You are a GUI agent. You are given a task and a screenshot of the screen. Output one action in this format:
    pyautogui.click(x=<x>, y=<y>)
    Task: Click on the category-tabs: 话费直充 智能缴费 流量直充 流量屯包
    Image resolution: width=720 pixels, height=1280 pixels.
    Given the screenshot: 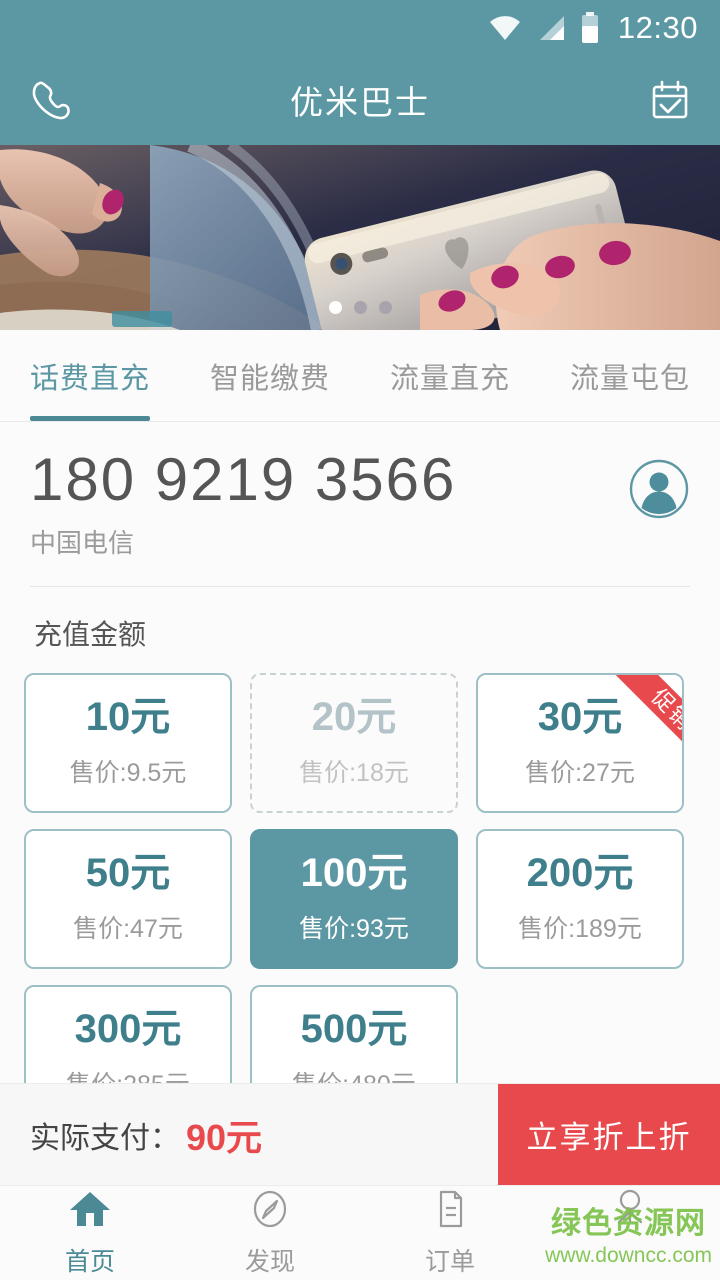 What is the action you would take?
    pyautogui.click(x=360, y=376)
    